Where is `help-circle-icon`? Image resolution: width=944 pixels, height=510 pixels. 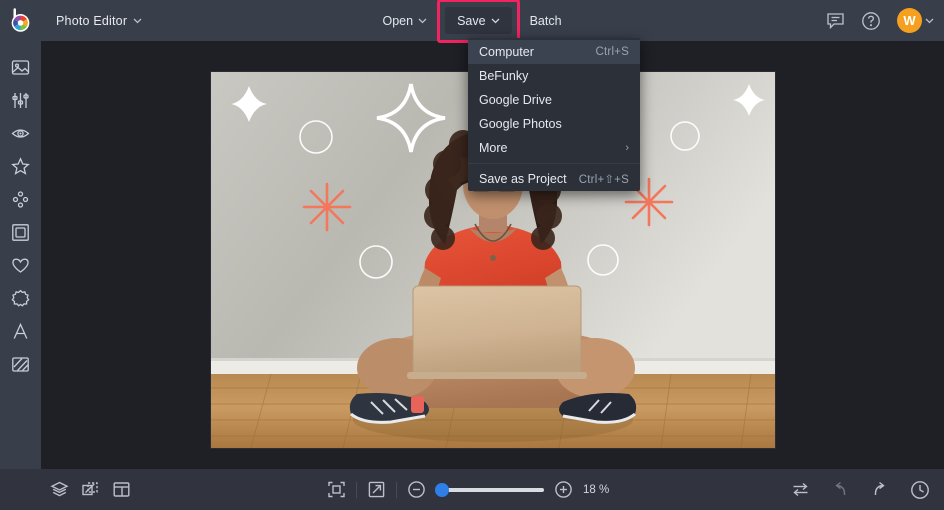
help-circle-icon is located at coordinates (871, 21).